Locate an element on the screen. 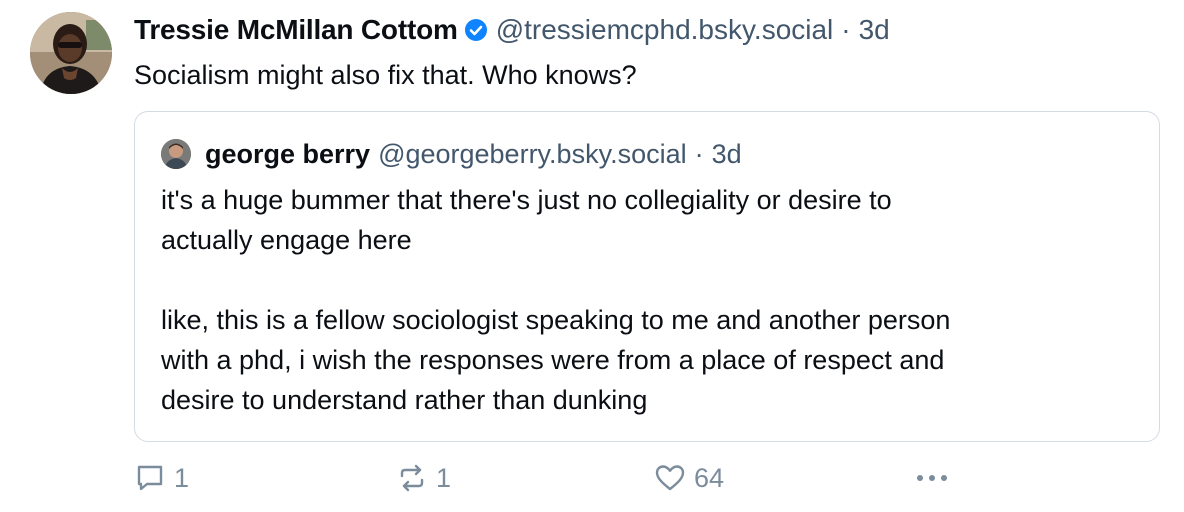  reply-button: 1 is located at coordinates (161, 478).